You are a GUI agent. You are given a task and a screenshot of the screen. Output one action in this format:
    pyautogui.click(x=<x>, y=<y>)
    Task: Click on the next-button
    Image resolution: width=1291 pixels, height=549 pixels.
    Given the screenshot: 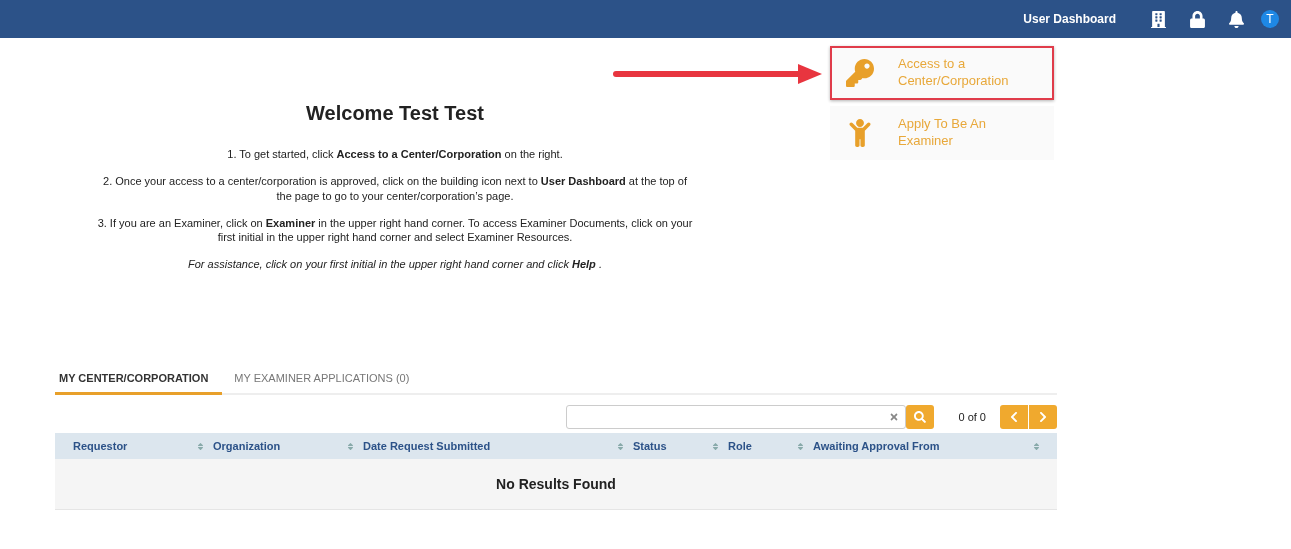 What is the action you would take?
    pyautogui.click(x=1043, y=417)
    